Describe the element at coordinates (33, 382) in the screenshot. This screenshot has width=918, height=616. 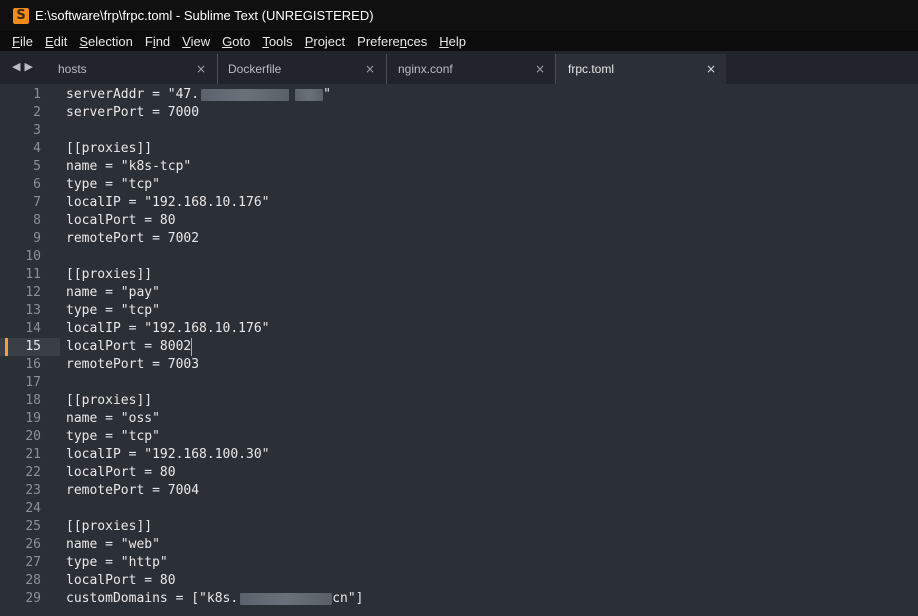
I see `line-number: 17` at that location.